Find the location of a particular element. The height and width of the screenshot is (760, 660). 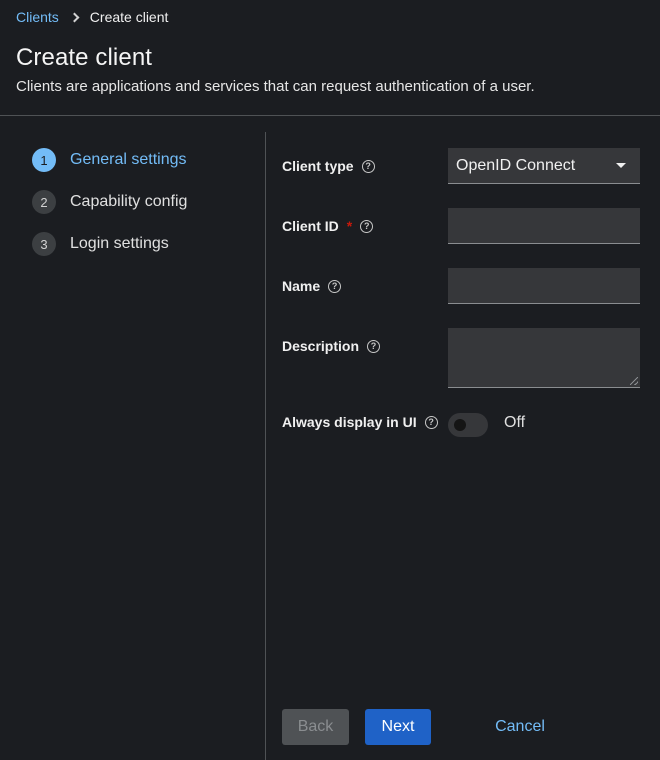

description-label: Description ? is located at coordinates (331, 346).